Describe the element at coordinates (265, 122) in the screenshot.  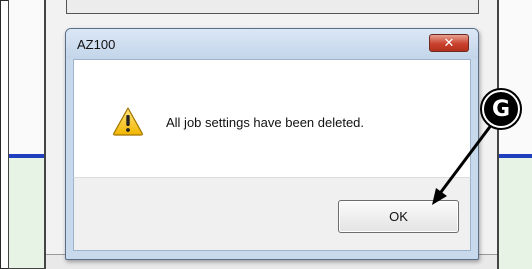
I see `dialog-message: All job settings have been deleted.` at that location.